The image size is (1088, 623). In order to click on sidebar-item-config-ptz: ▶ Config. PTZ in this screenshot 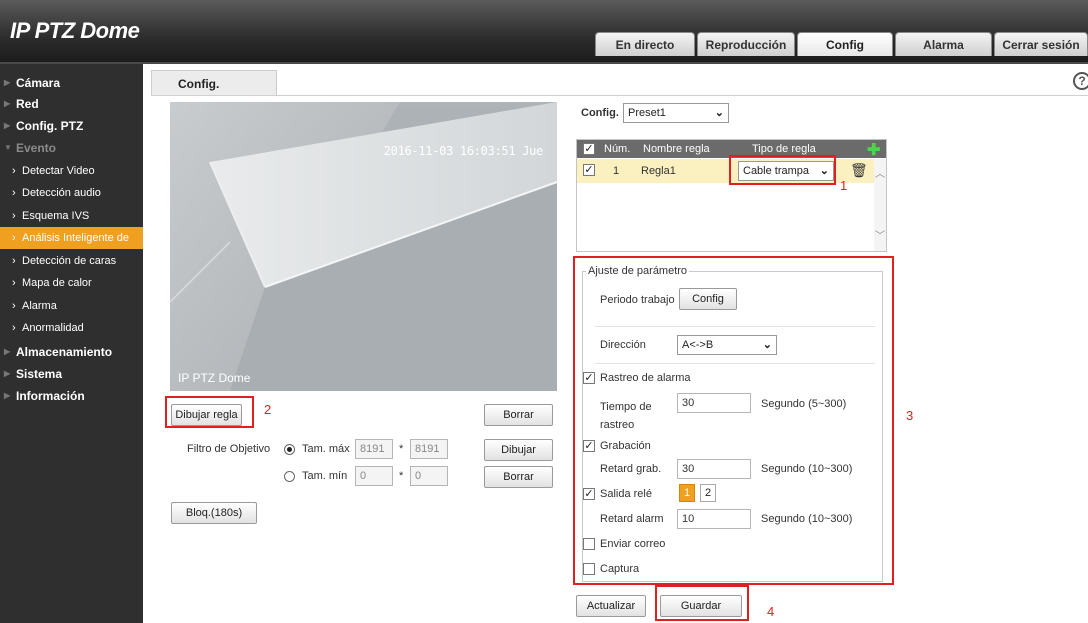, I will do `click(71, 126)`.